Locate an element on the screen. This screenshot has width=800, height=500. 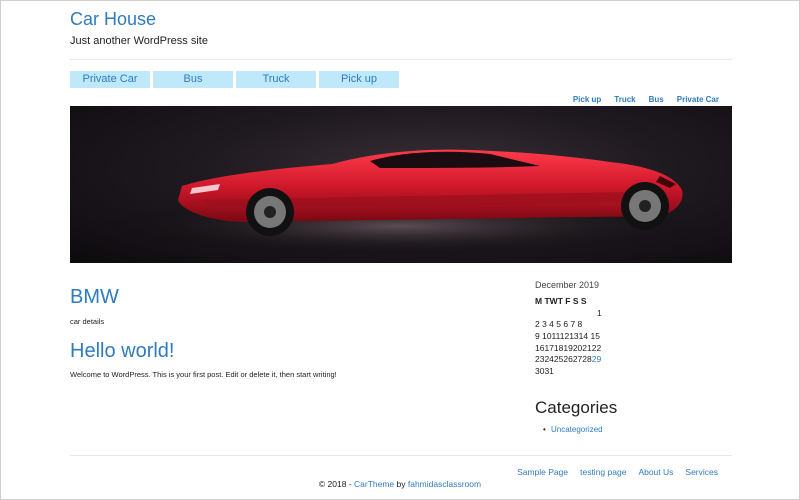
post-title-hello-world: Hello world! is located at coordinates (122, 351).